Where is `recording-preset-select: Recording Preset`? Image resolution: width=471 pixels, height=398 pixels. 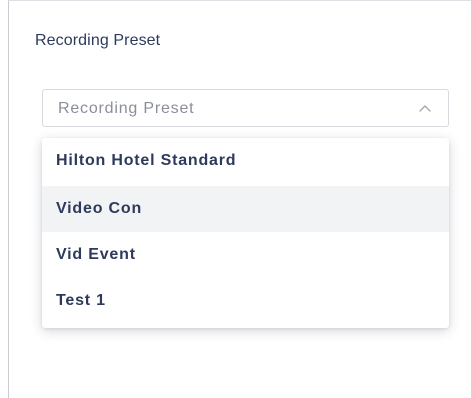
recording-preset-select: Recording Preset is located at coordinates (245, 108).